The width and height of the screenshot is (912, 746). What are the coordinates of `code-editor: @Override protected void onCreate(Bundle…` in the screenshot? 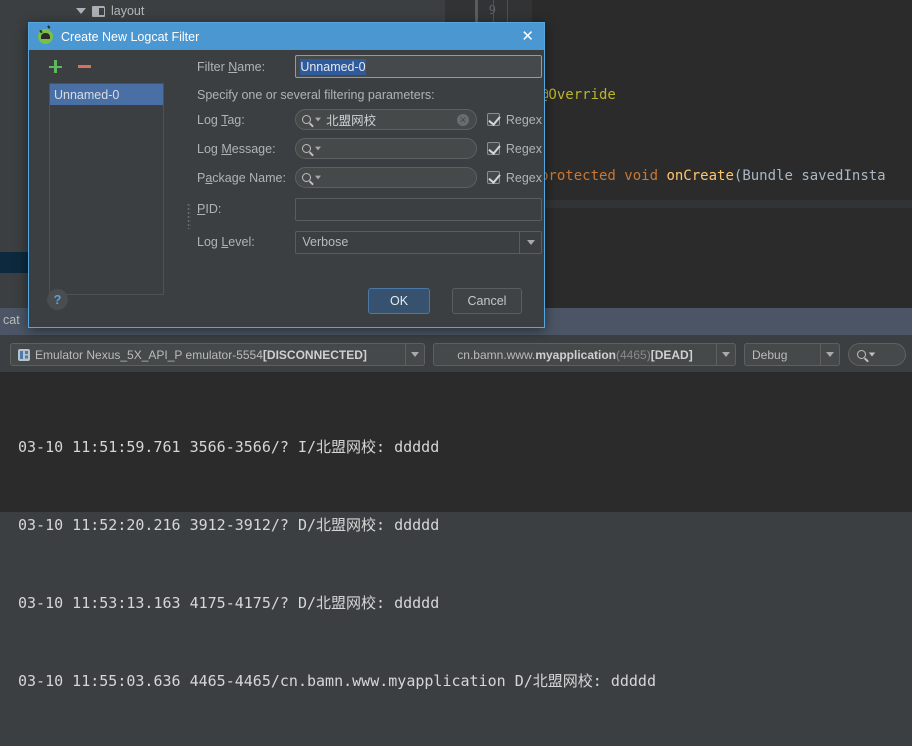 It's located at (722, 104).